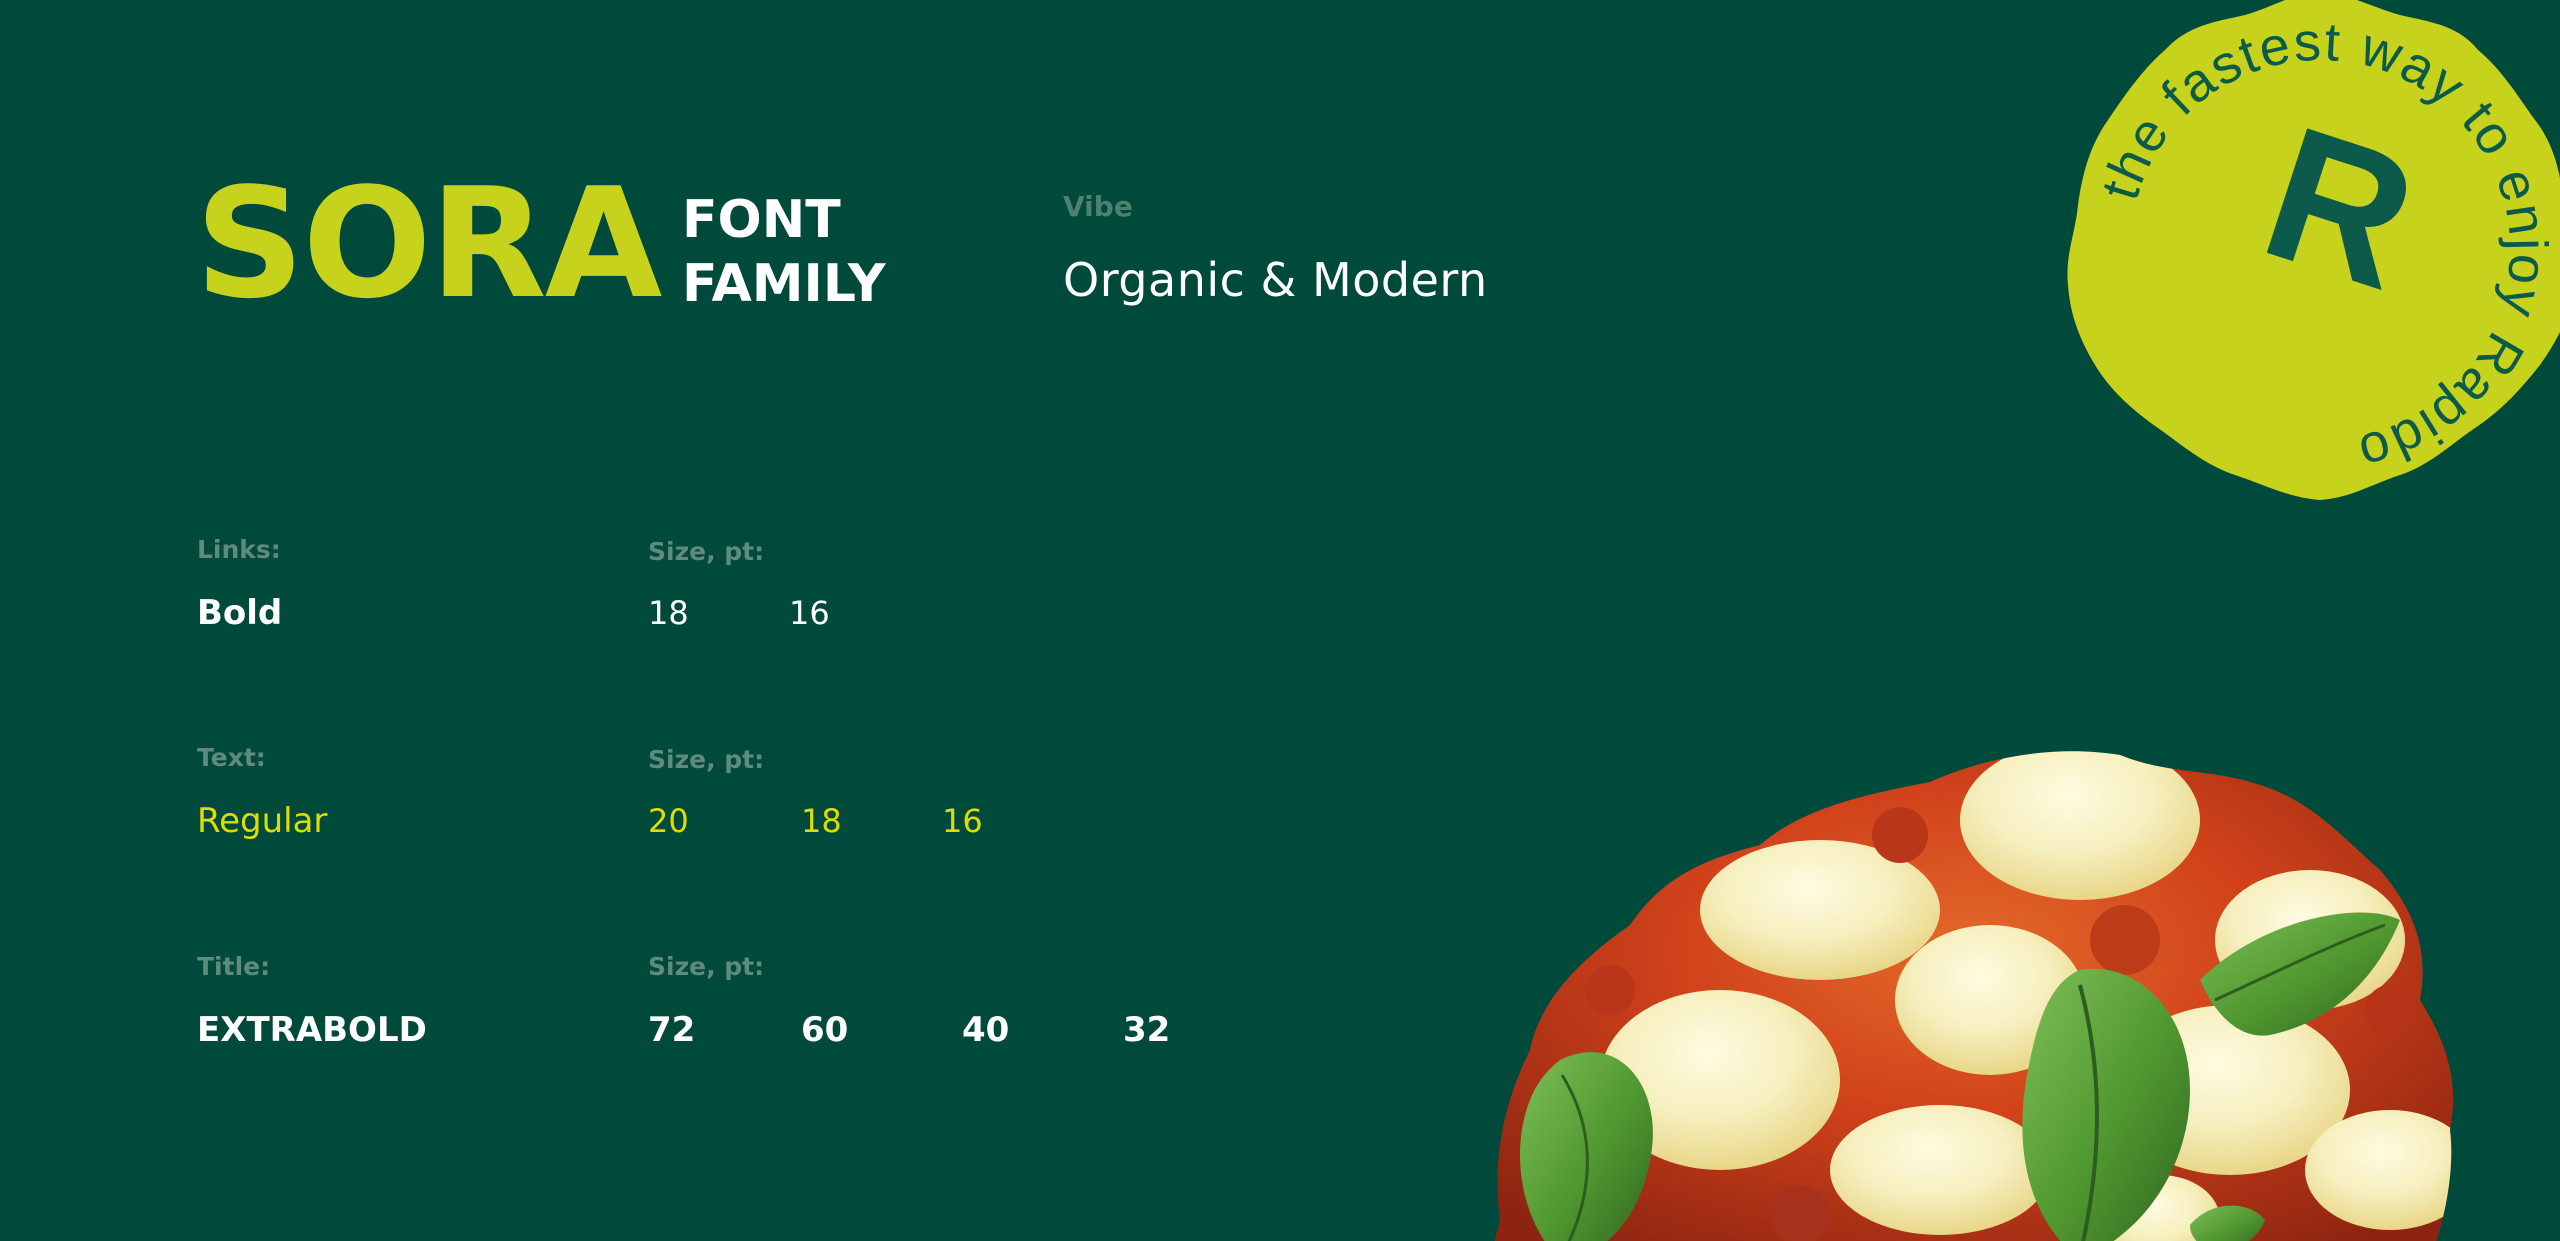 Image resolution: width=2560 pixels, height=1241 pixels. I want to click on font-family-heading: FONT FAMILY, so click(784, 252).